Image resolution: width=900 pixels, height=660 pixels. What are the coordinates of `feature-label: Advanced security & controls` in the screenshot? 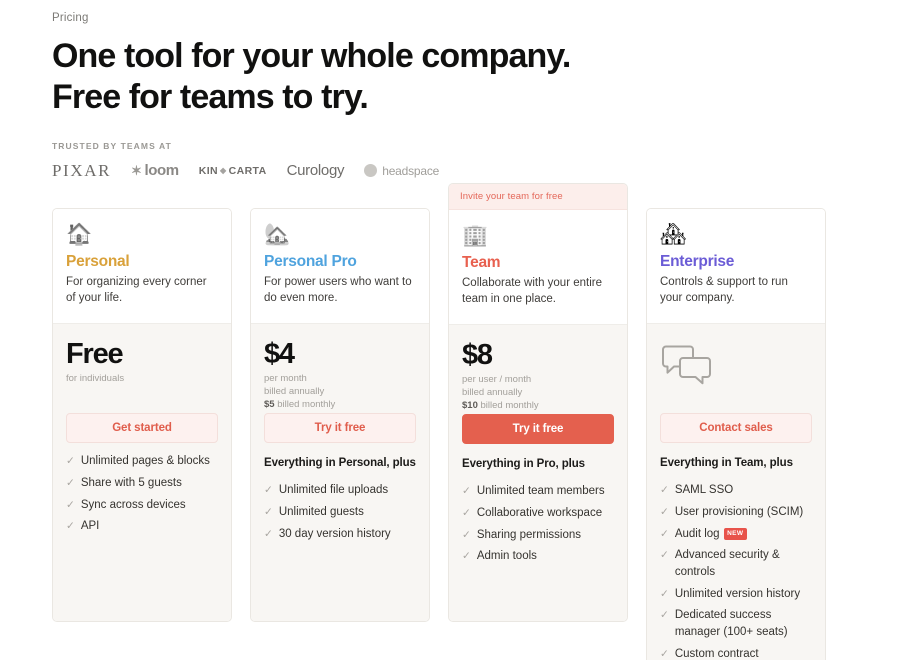 It's located at (727, 563).